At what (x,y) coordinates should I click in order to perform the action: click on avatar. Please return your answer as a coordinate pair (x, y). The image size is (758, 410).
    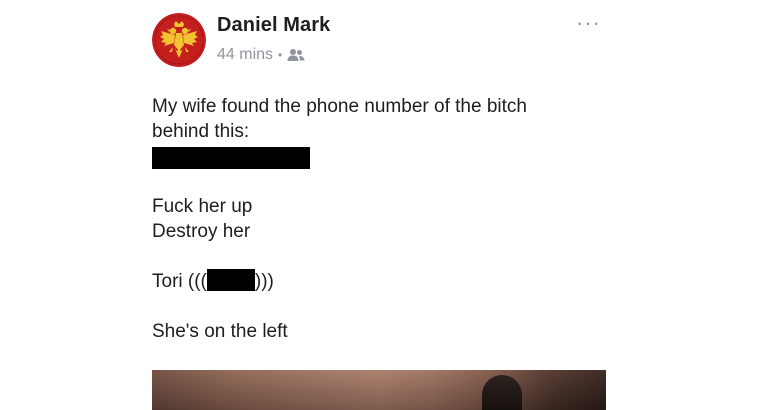
    Looking at the image, I should click on (179, 40).